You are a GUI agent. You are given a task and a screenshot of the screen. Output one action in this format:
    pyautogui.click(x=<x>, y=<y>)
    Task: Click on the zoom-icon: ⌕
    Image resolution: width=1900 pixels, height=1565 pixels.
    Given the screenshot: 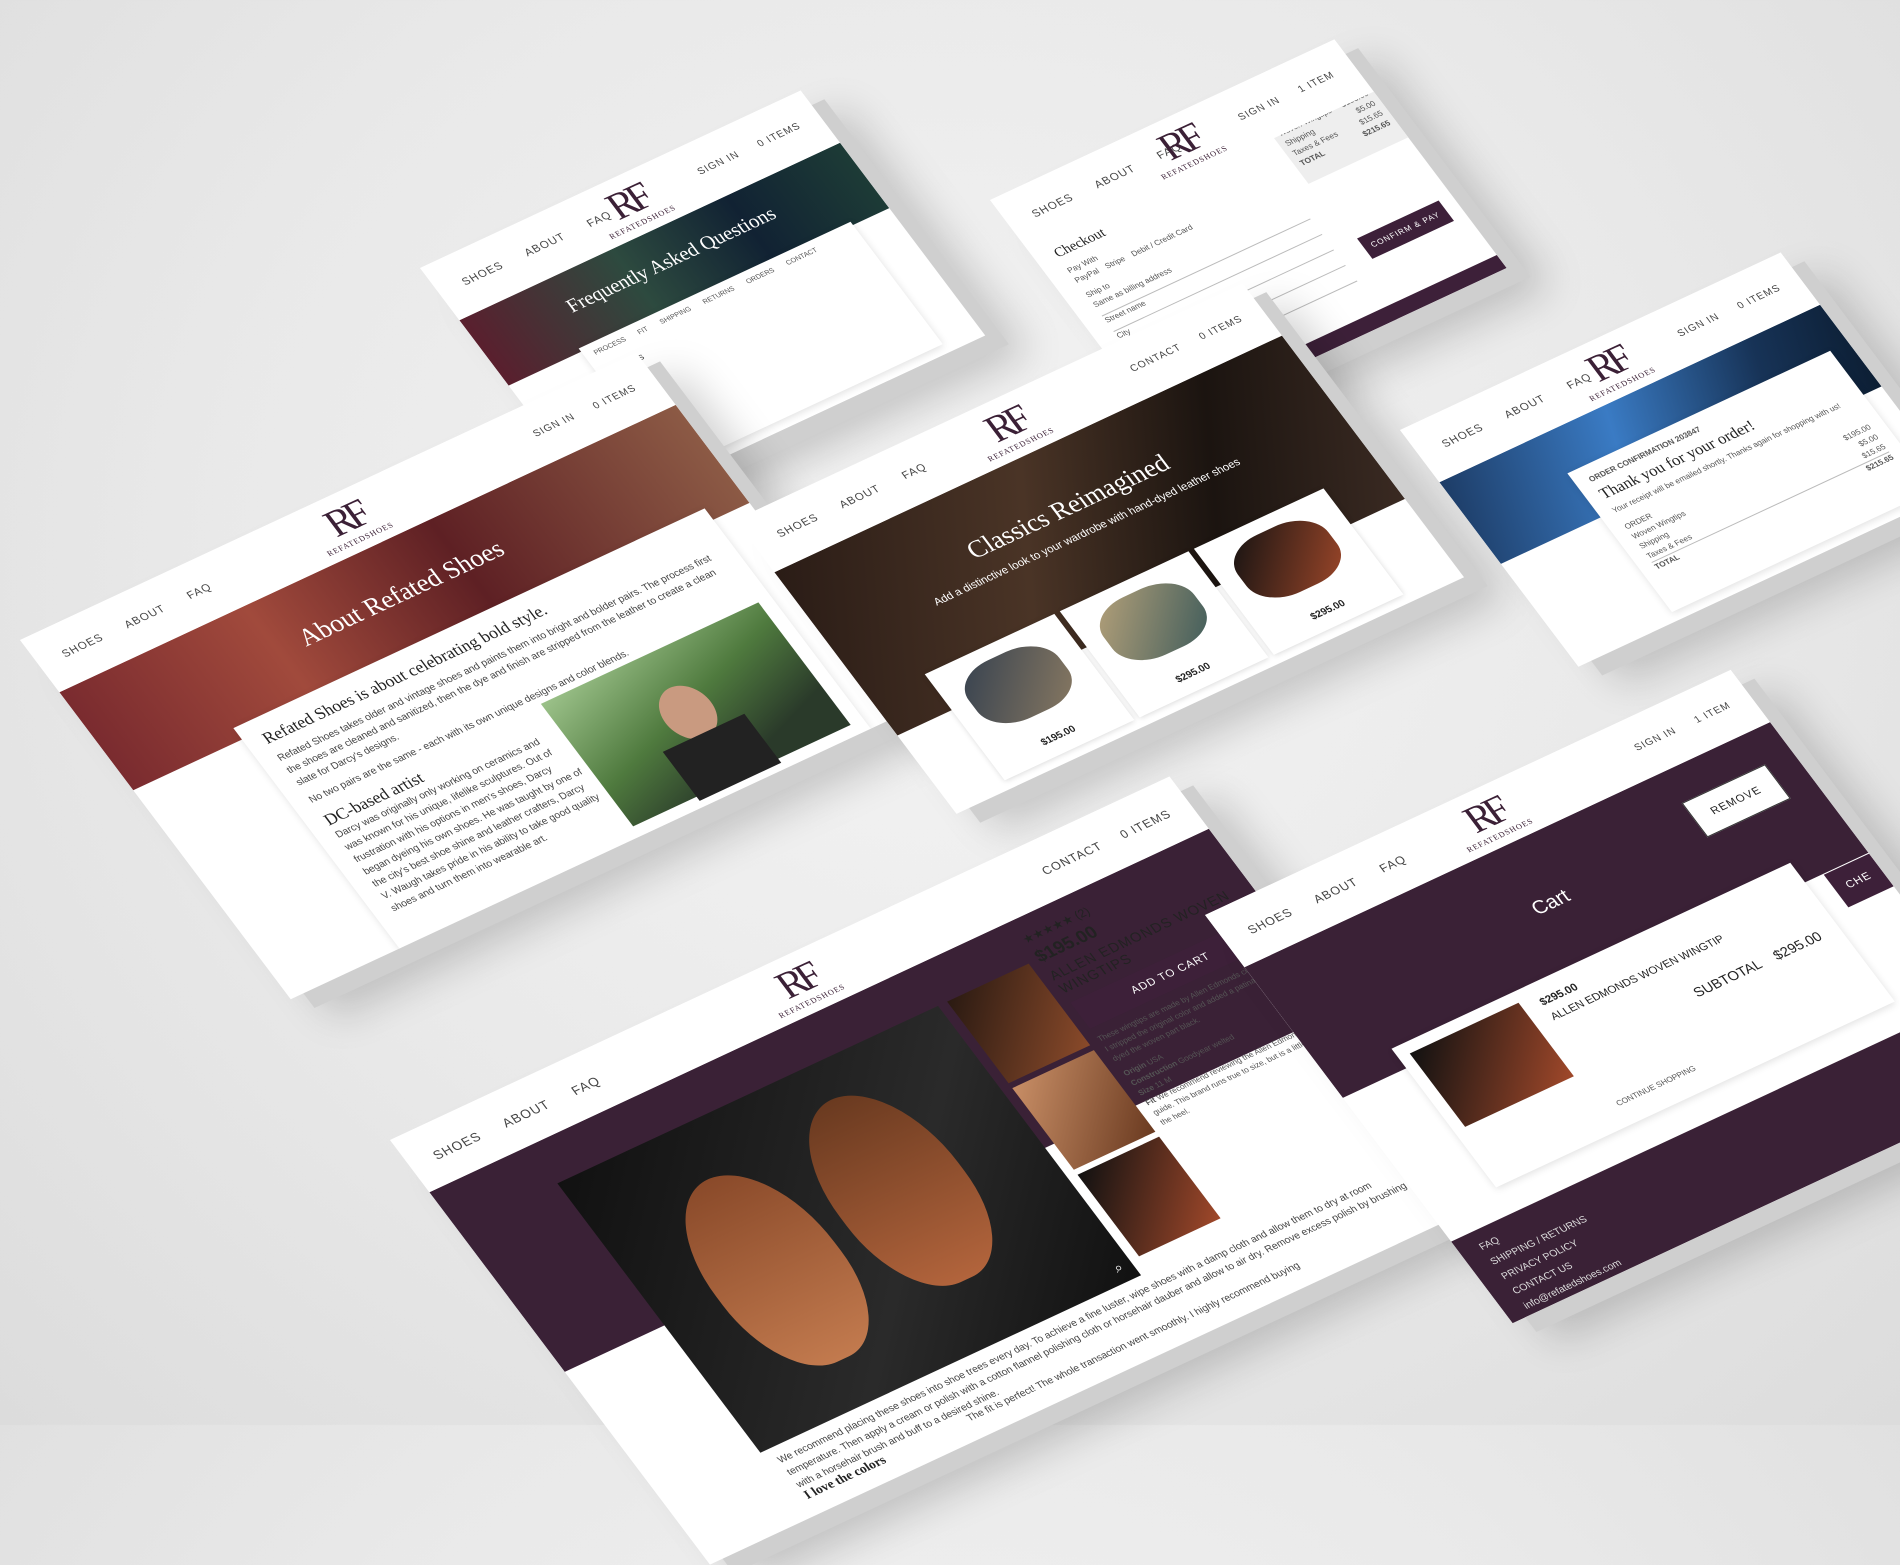 What is the action you would take?
    pyautogui.click(x=1119, y=1267)
    